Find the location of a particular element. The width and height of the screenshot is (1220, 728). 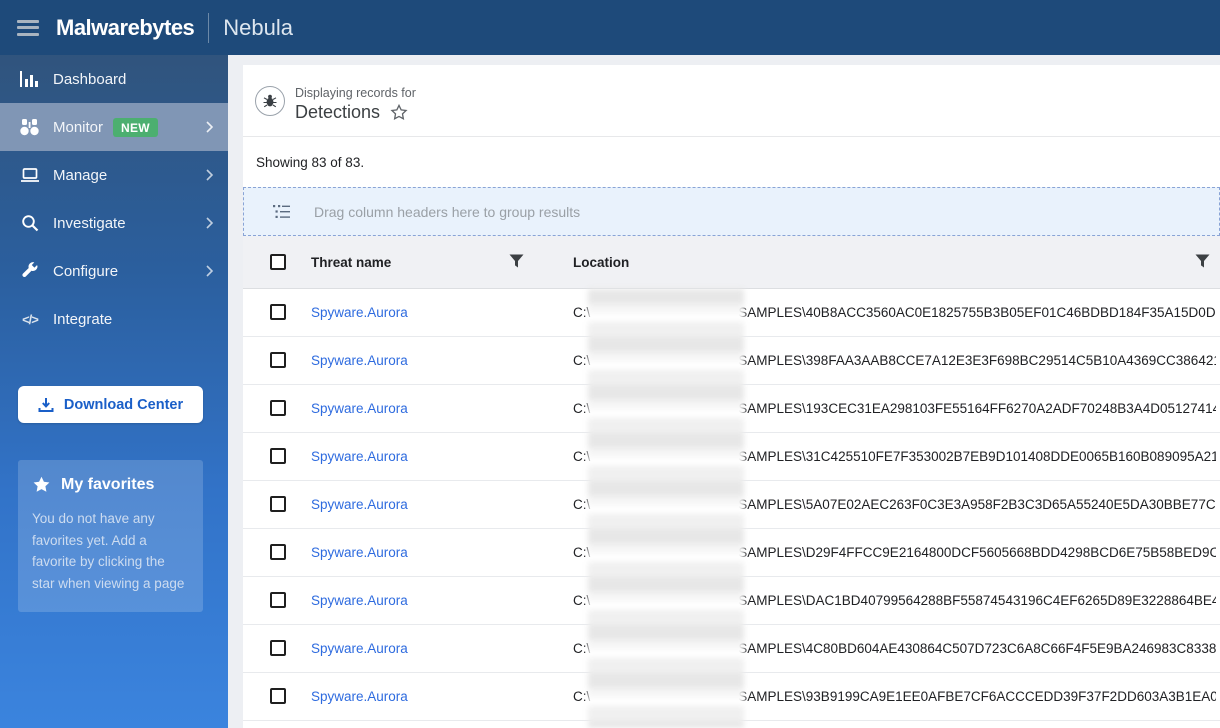

header-eyebrow: Displaying records for is located at coordinates (355, 93).